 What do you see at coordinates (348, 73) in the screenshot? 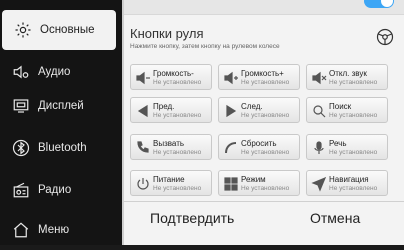
I see `button-label: Откл. звук` at bounding box center [348, 73].